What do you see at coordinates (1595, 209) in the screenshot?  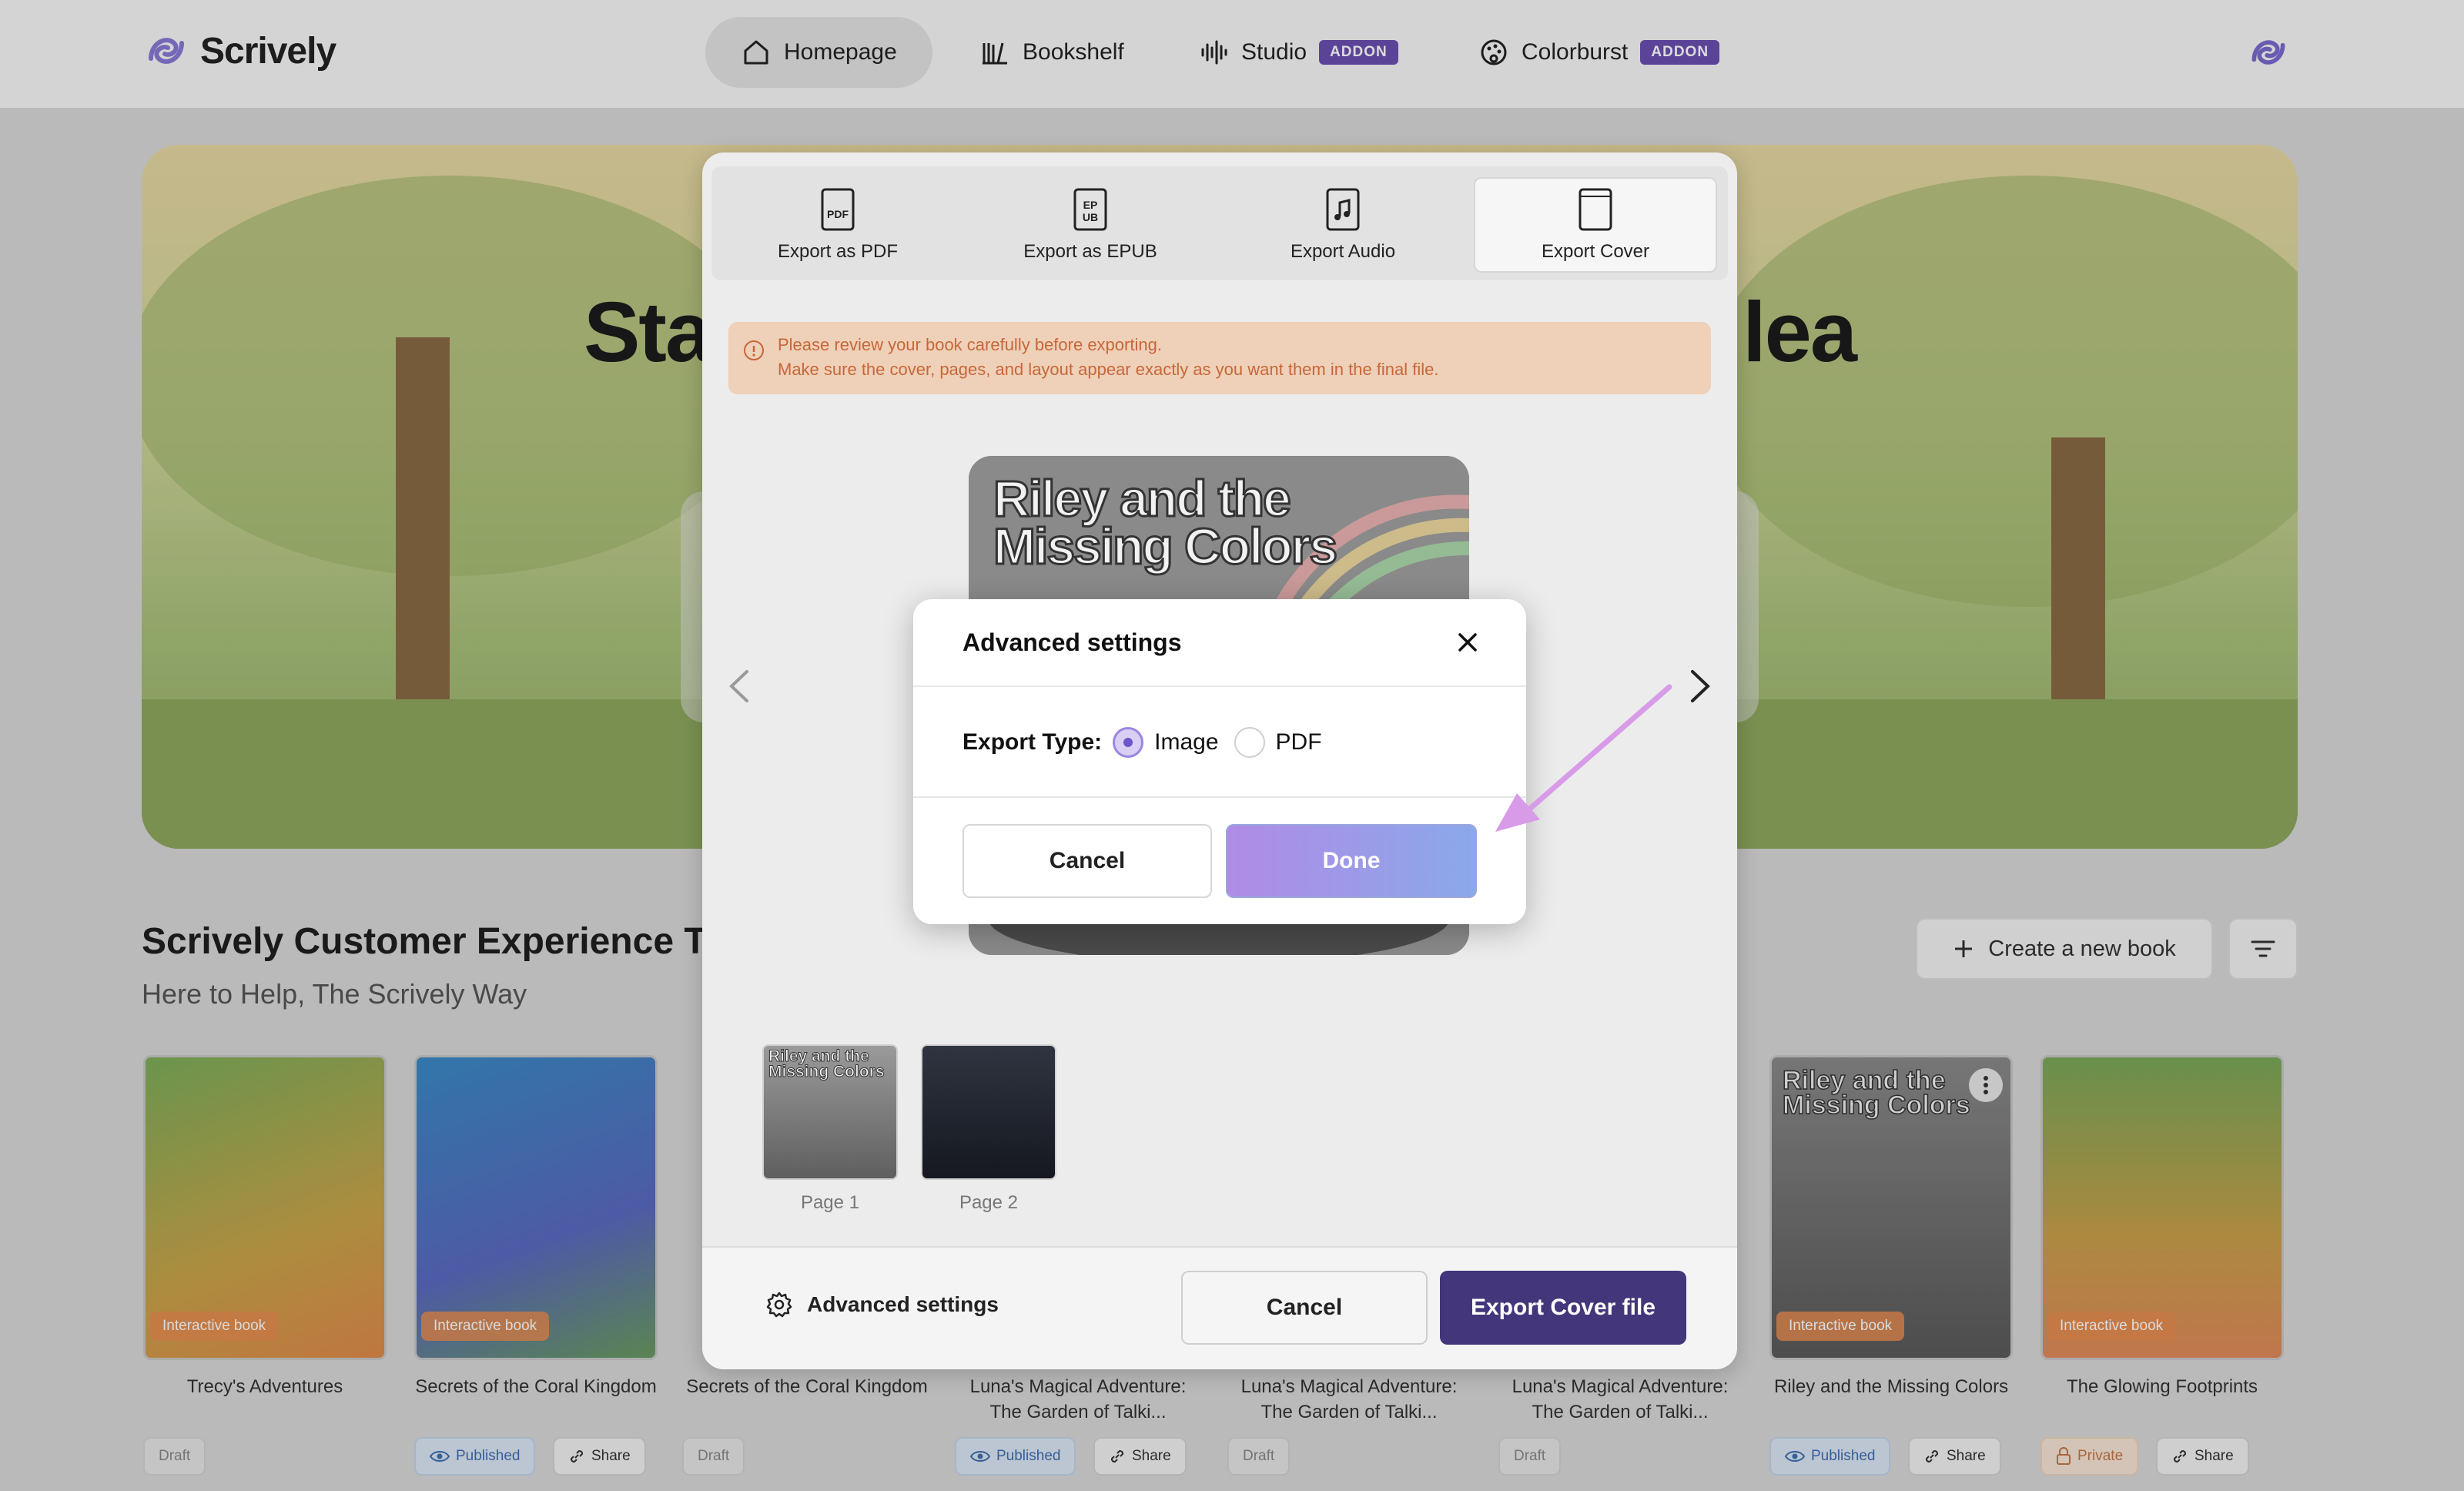 I see `cover-file-icon` at bounding box center [1595, 209].